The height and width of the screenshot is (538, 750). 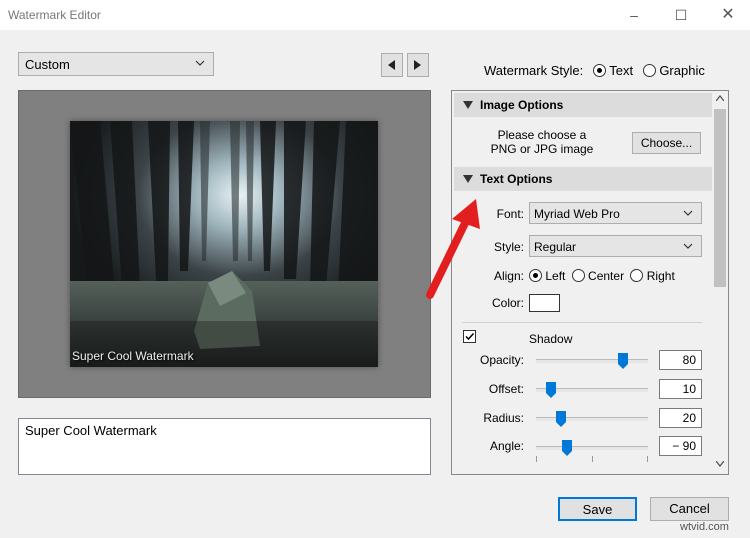 What do you see at coordinates (592, 361) in the screenshot?
I see `opacity-slider` at bounding box center [592, 361].